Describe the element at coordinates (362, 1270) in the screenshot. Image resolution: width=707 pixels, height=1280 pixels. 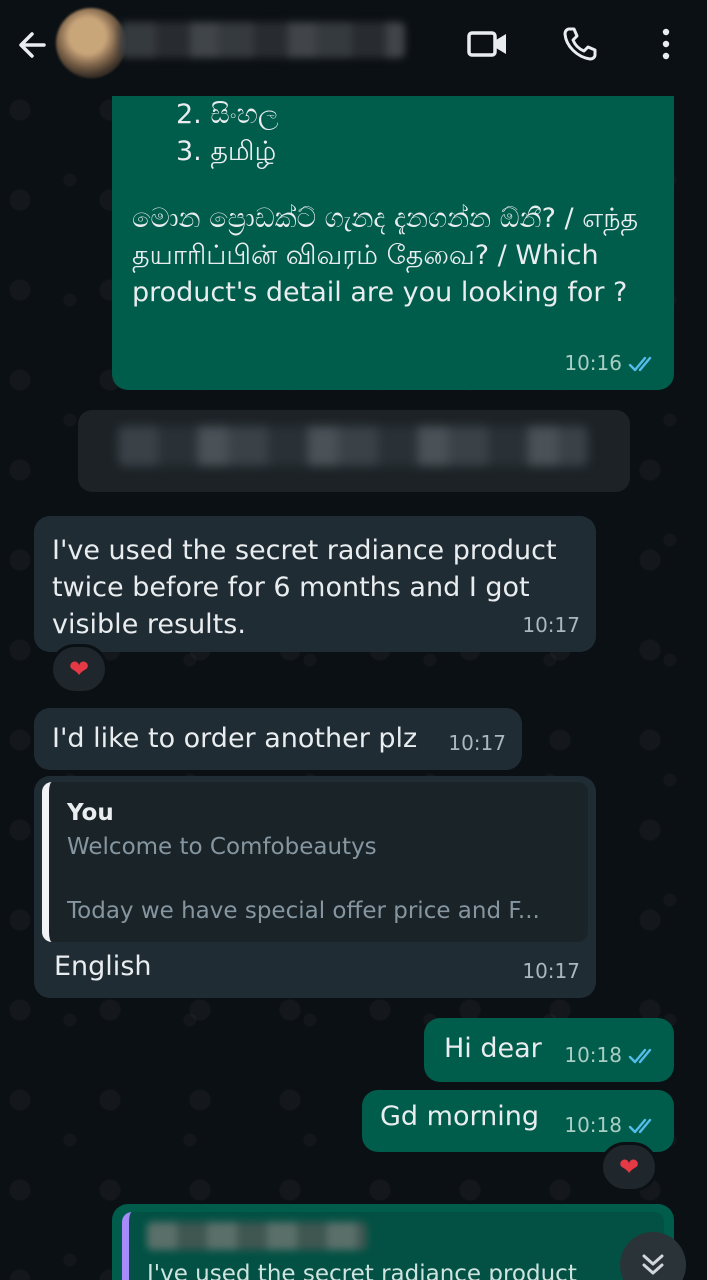
I see `quote-text: I've used the secret radiance product` at that location.